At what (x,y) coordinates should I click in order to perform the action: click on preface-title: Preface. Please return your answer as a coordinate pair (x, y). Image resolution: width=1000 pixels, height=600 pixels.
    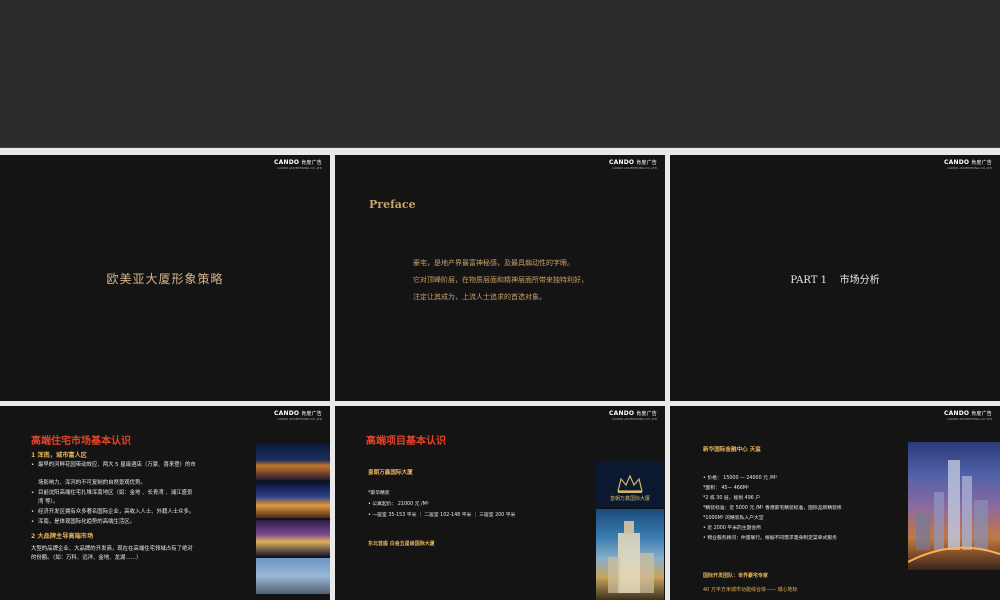
    Looking at the image, I should click on (392, 204).